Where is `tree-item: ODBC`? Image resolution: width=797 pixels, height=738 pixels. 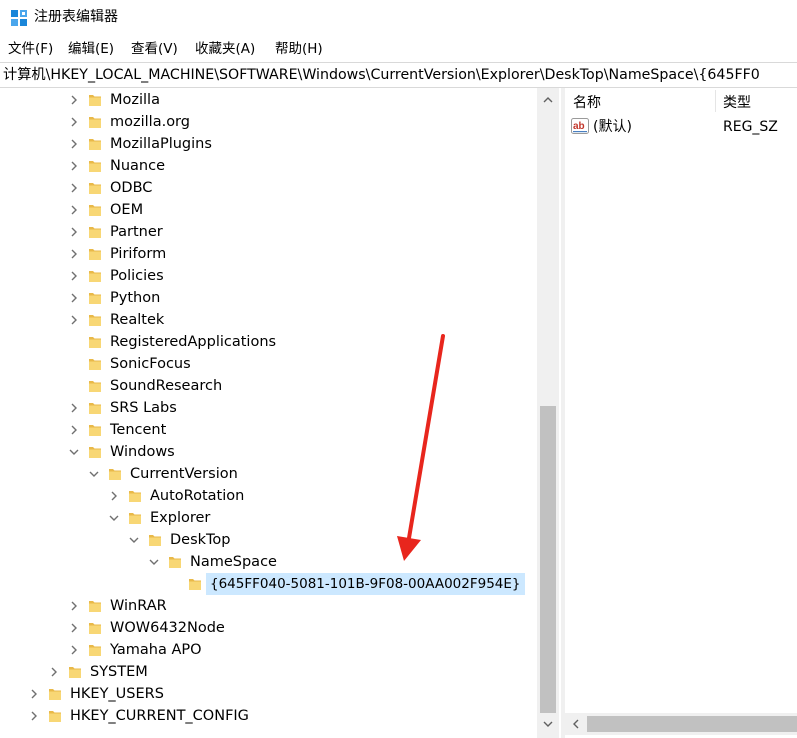
tree-item: ODBC is located at coordinates (268, 188).